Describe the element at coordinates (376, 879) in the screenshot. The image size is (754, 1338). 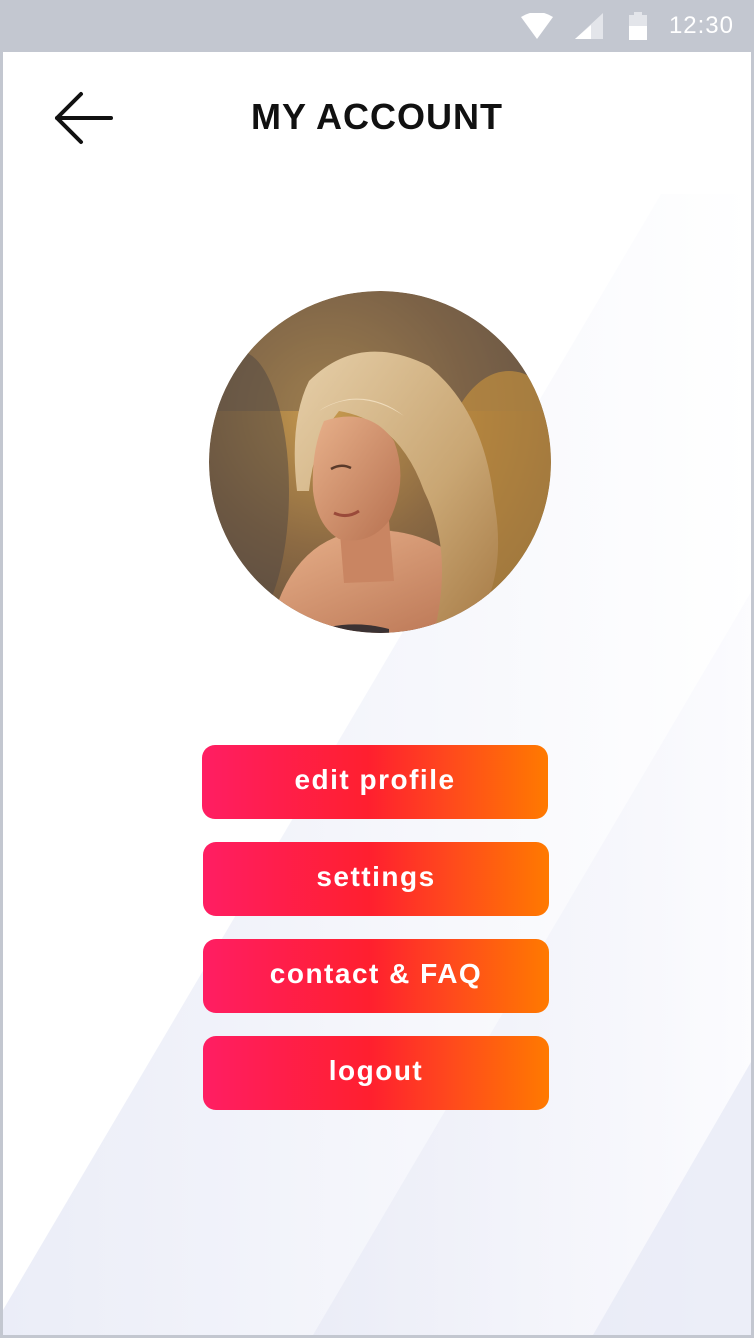
I see `settings-button: settings` at that location.